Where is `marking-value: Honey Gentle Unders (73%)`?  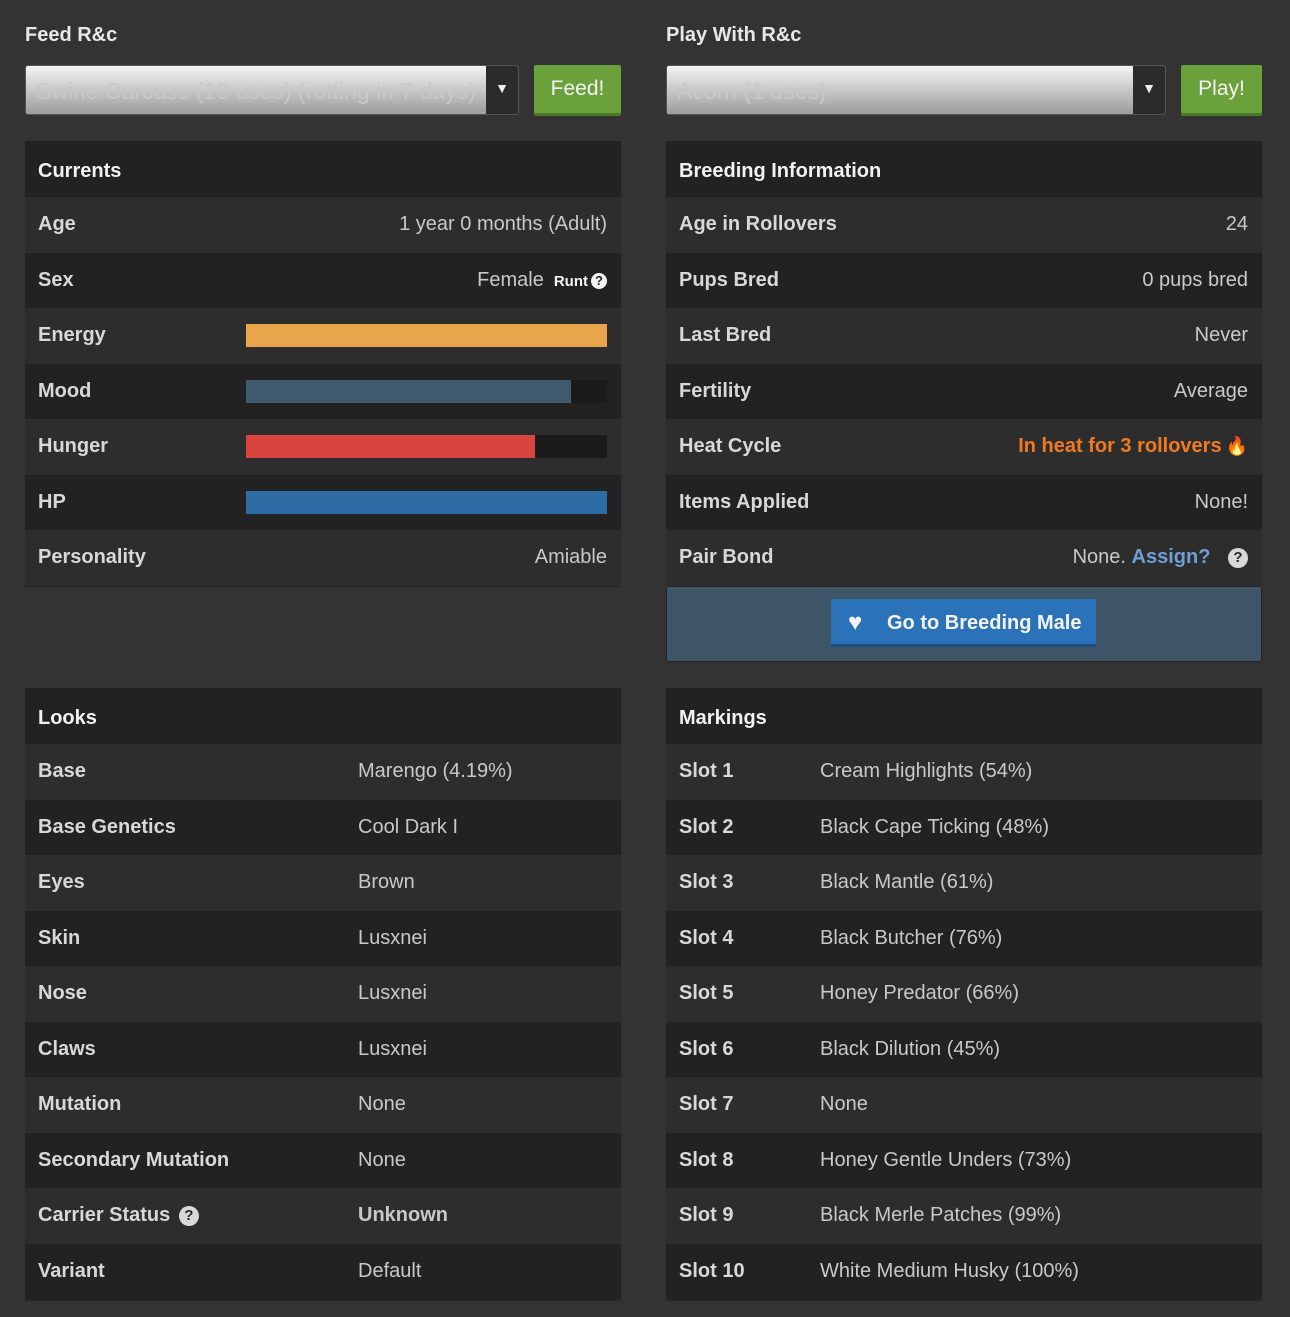 marking-value: Honey Gentle Unders (73%) is located at coordinates (946, 1159).